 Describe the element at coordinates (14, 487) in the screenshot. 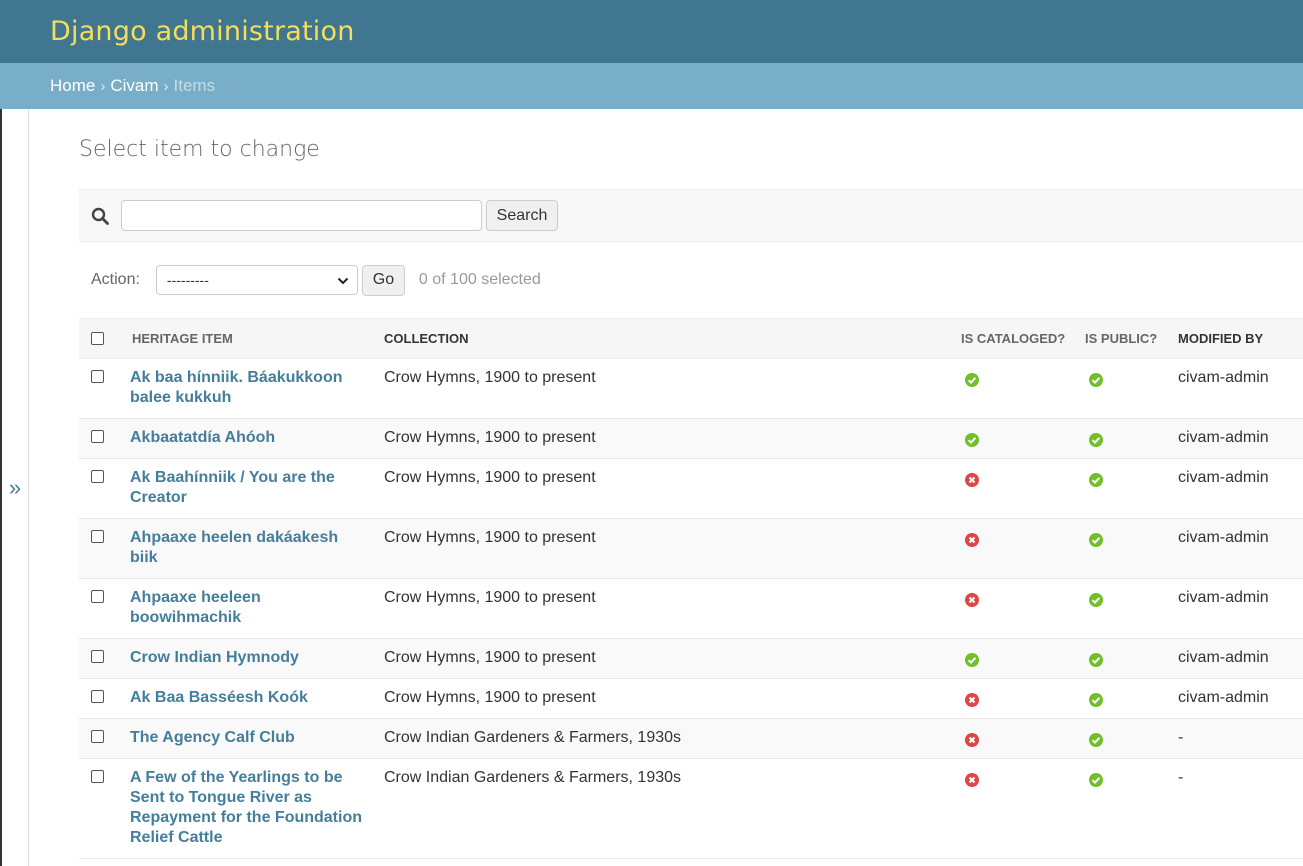

I see `nav-sidebar-toggle: »` at that location.